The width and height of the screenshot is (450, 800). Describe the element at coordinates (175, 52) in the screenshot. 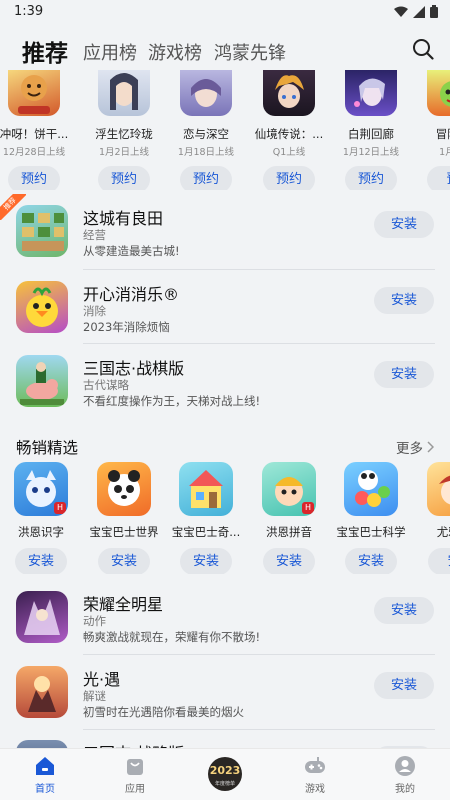

I see `tab-game-ranking: 游戏榜` at that location.